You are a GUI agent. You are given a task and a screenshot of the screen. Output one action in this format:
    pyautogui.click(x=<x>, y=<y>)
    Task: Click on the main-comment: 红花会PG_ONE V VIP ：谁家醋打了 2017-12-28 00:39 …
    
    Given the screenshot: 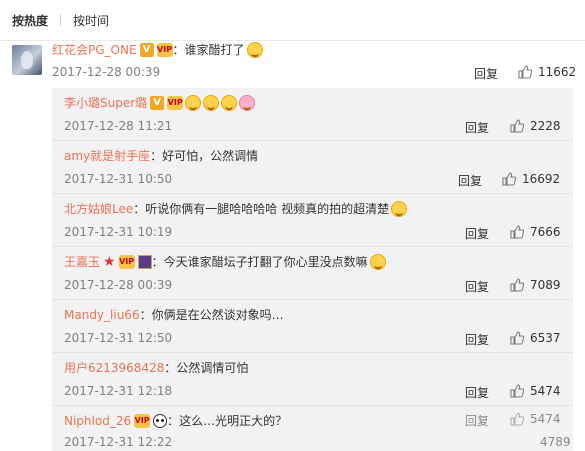 What is the action you would take?
    pyautogui.click(x=292, y=64)
    